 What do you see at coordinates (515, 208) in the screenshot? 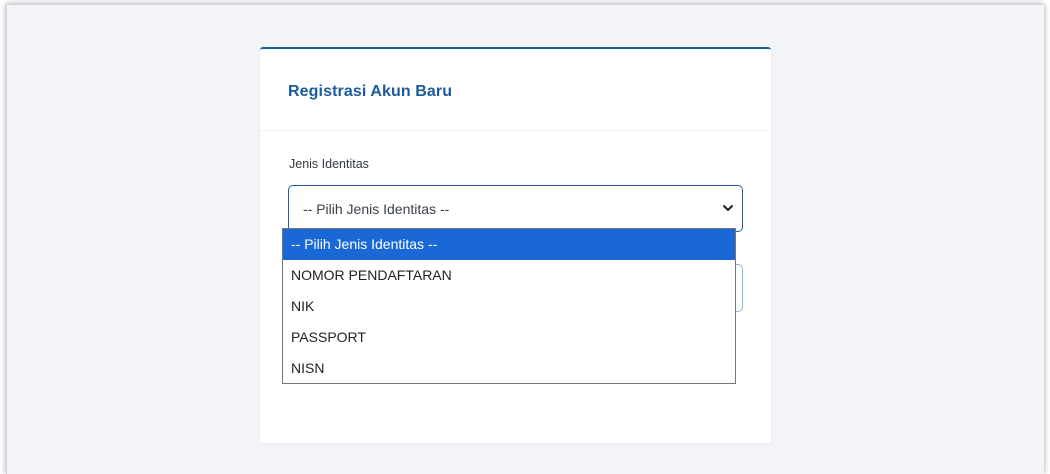
I see `identity-type-select: -- Pilih Jenis Identitas --` at bounding box center [515, 208].